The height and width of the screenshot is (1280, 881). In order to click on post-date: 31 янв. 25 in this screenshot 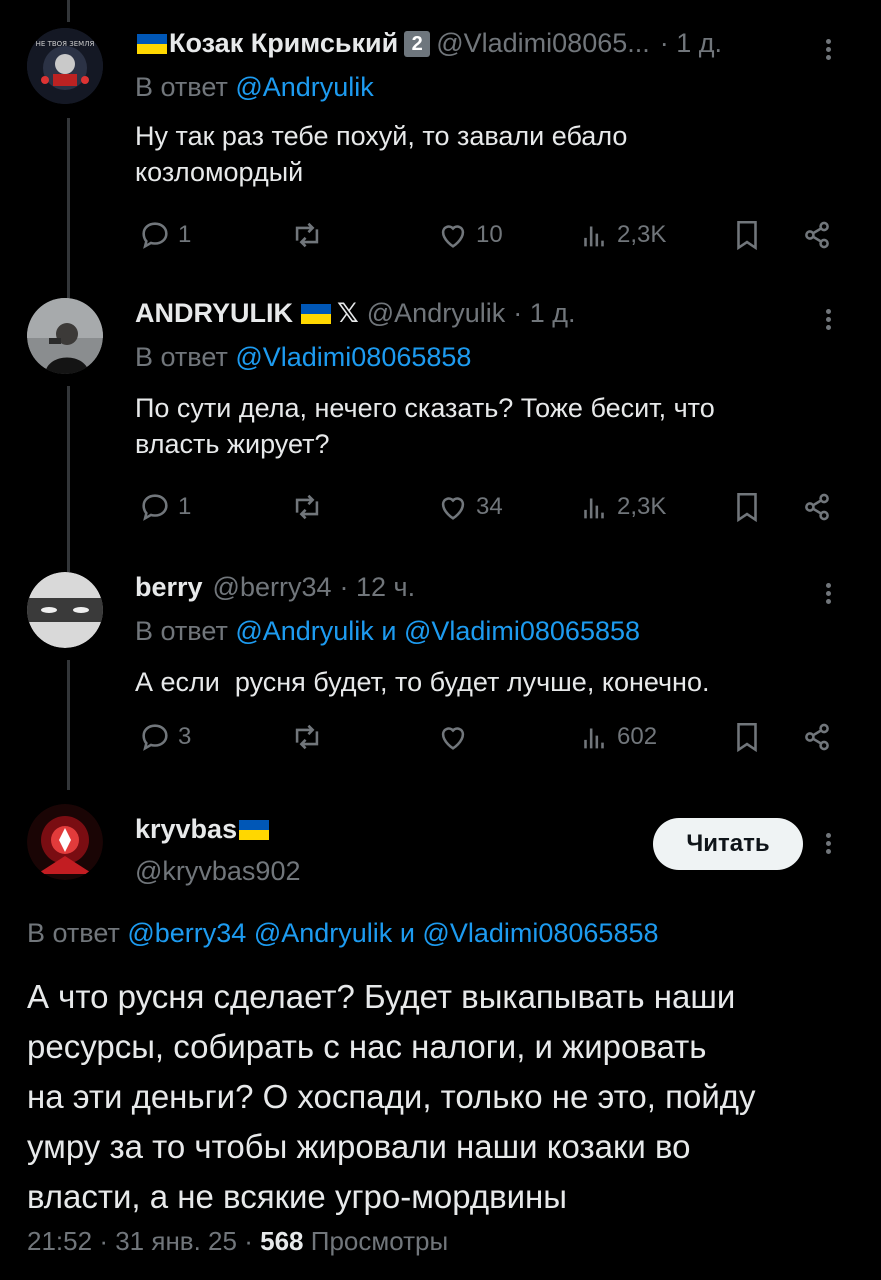, I will do `click(176, 1241)`.